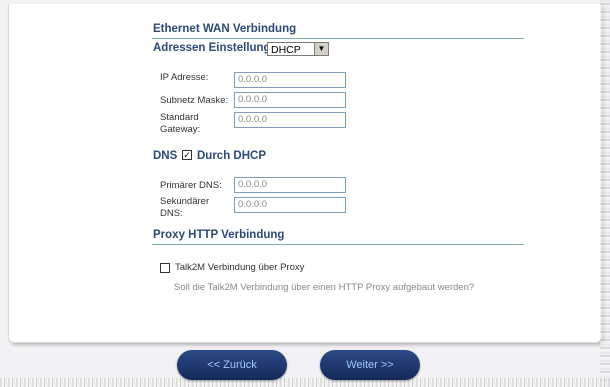  I want to click on dns-dhcp-checkbox: ✓, so click(187, 155).